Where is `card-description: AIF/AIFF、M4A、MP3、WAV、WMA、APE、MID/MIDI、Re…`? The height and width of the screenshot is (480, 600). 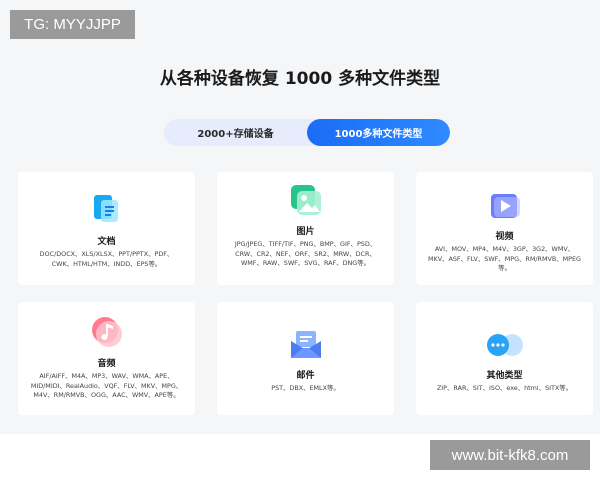
card-description: AIF/AIFF、M4A、MP3、WAV、WMA、APE、MID/MIDI、Re… is located at coordinates (106, 386).